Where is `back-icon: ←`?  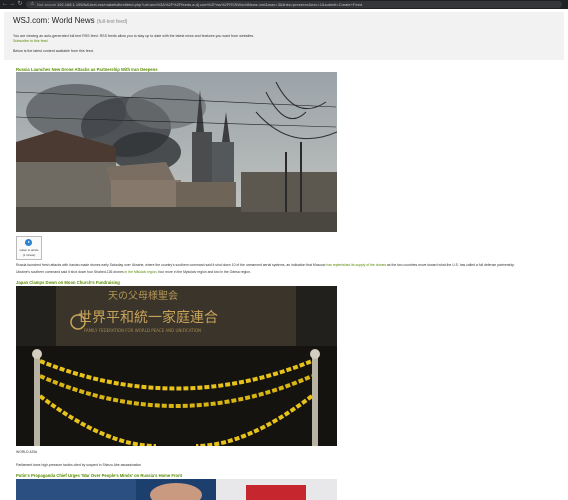 back-icon: ← is located at coordinates (5, 4).